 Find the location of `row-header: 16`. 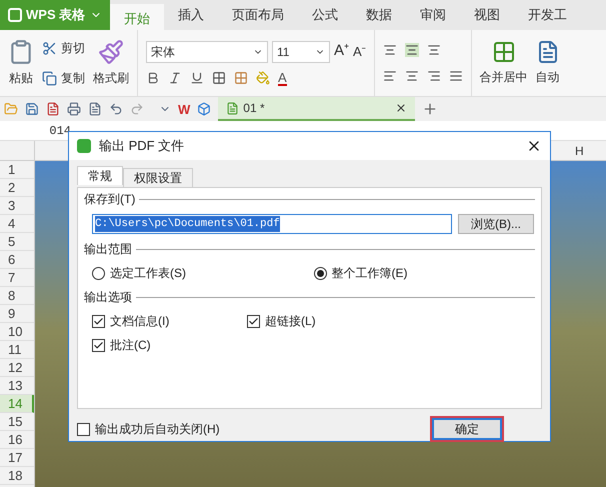

row-header: 16 is located at coordinates (17, 440).